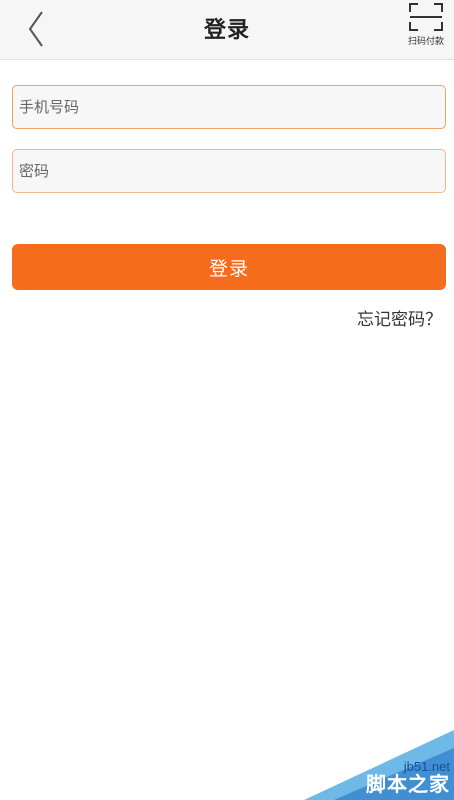 The width and height of the screenshot is (454, 800). Describe the element at coordinates (229, 107) in the screenshot. I see `phone-number-input` at that location.